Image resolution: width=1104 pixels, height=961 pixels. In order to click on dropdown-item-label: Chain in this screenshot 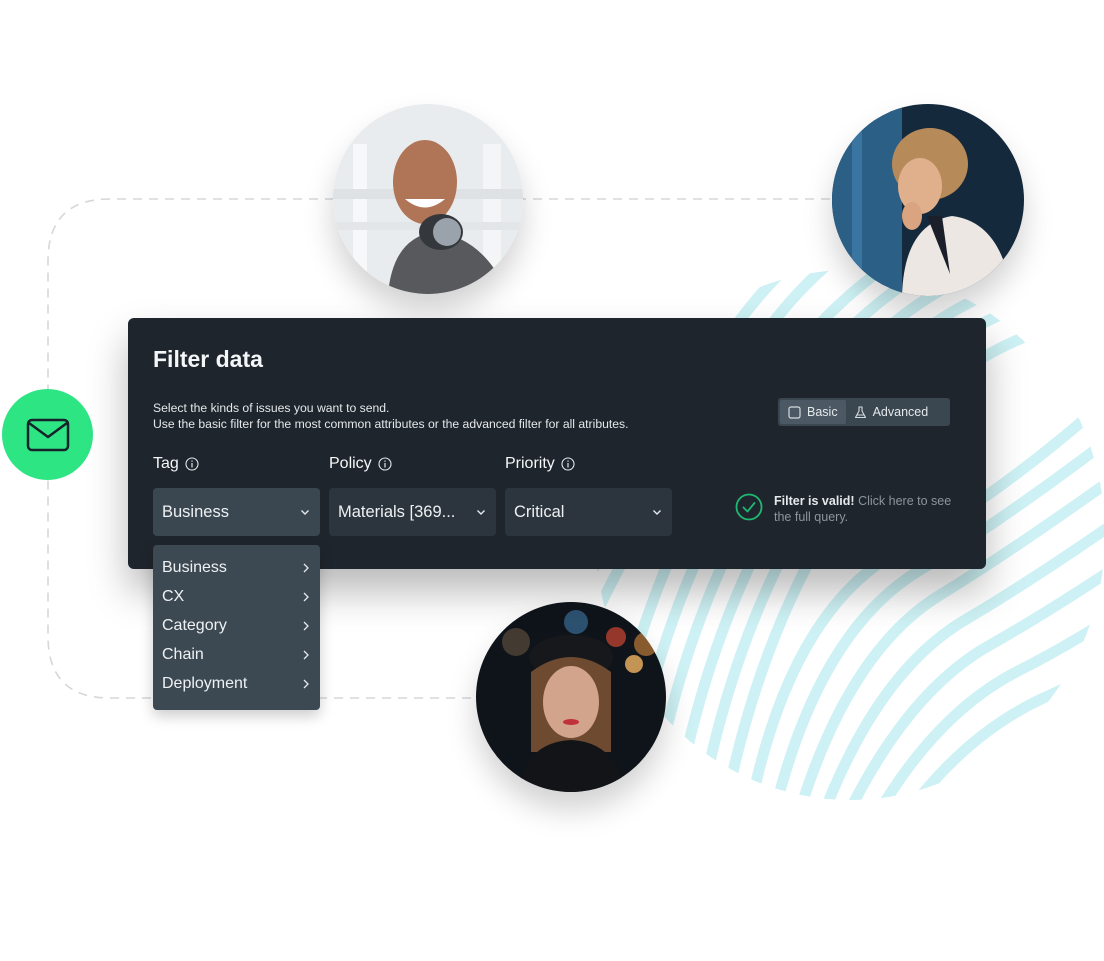, I will do `click(183, 654)`.